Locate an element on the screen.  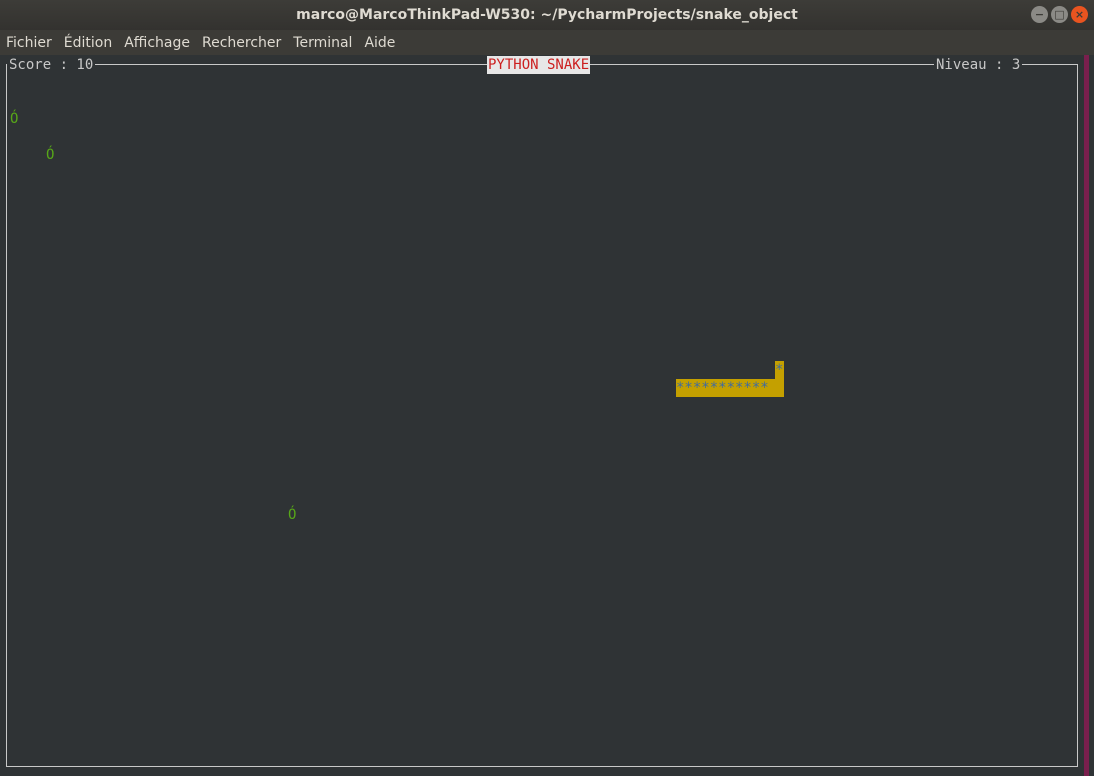
window-controls: − □ × is located at coordinates (1059, 14).